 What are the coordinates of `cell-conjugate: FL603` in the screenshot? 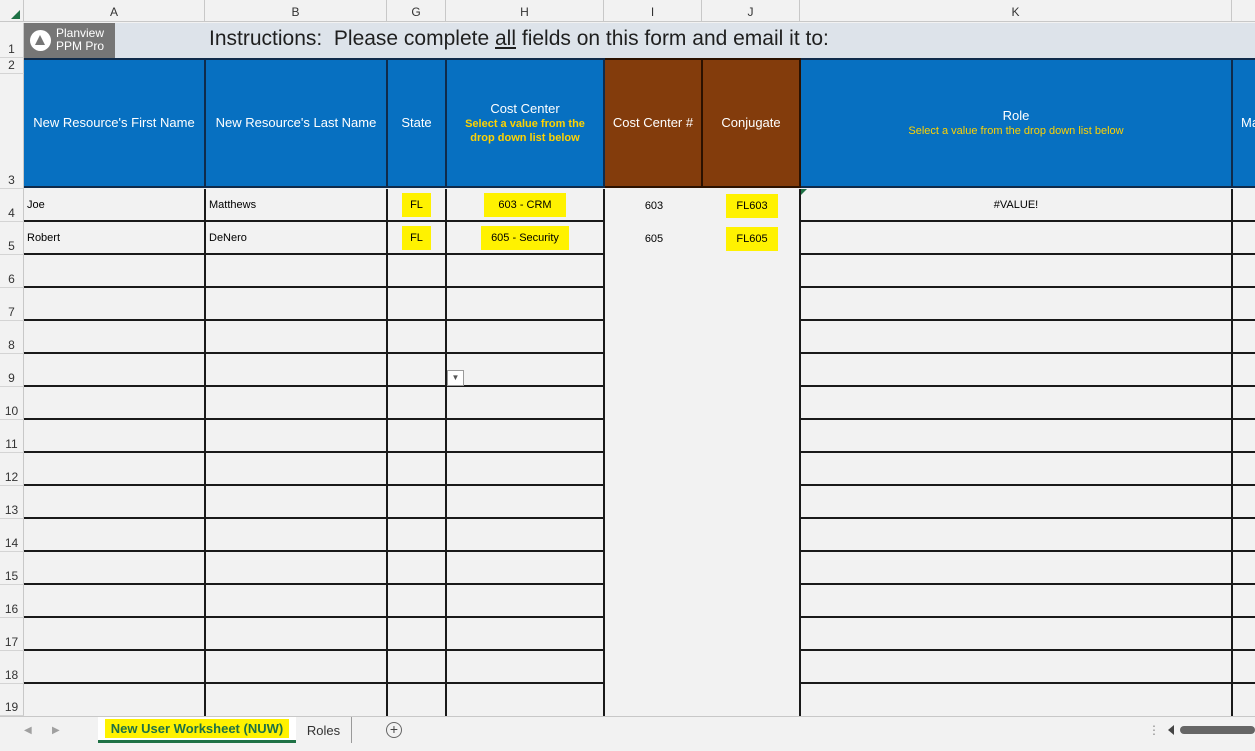 It's located at (752, 205).